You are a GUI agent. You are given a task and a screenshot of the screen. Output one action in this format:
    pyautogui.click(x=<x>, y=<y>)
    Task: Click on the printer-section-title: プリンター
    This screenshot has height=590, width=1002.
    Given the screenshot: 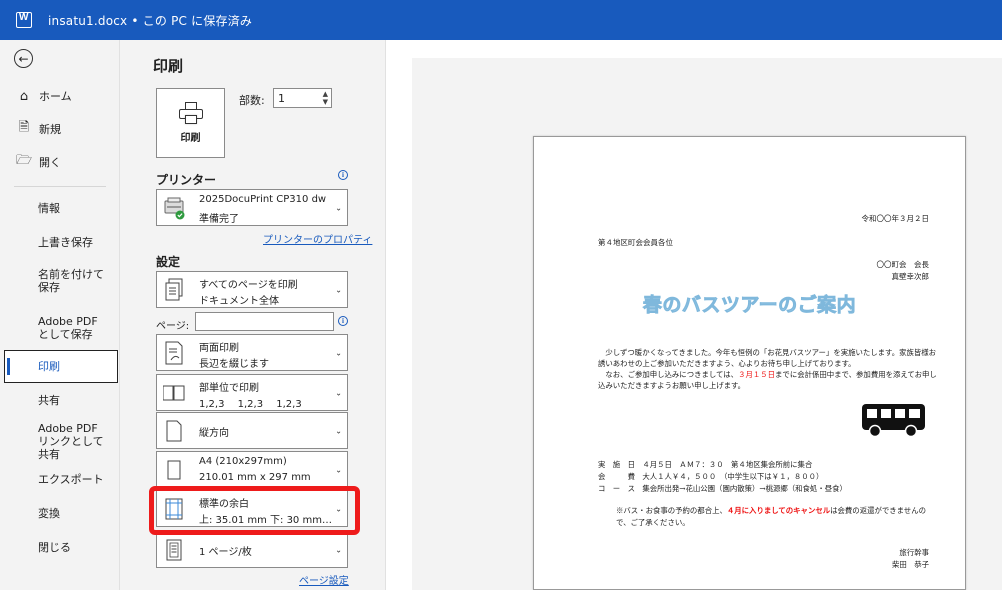 What is the action you would take?
    pyautogui.click(x=186, y=180)
    